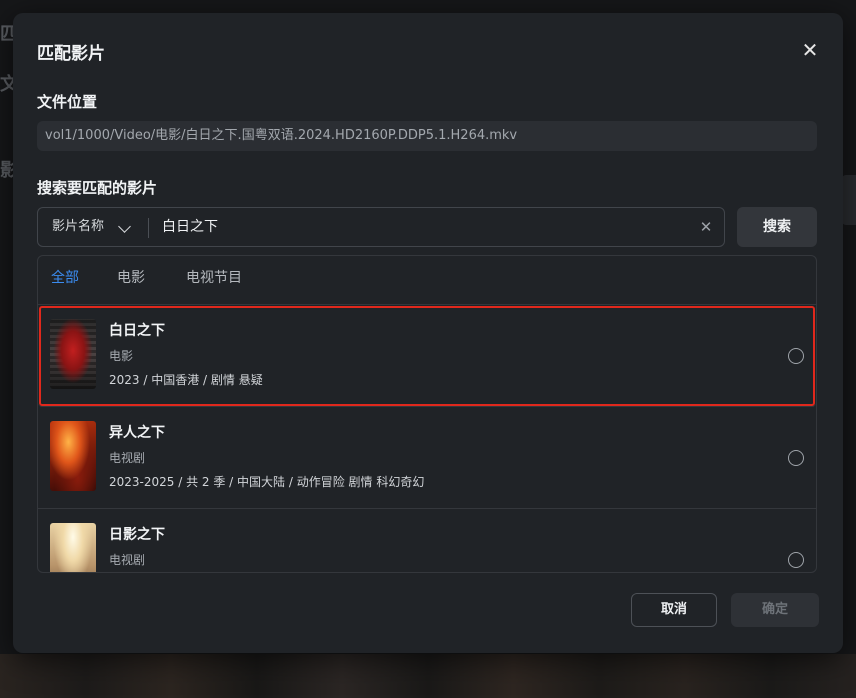 This screenshot has width=856, height=698. What do you see at coordinates (428, 676) in the screenshot?
I see `background-poster-strip` at bounding box center [428, 676].